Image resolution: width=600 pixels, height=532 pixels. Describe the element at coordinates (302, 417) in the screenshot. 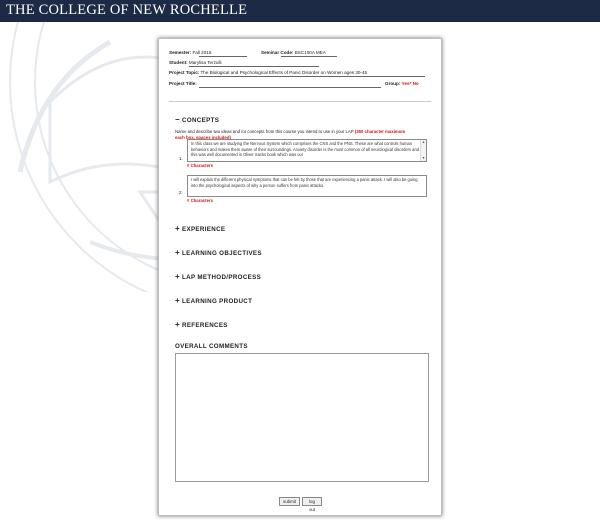

I see `overall-comments-textarea` at that location.